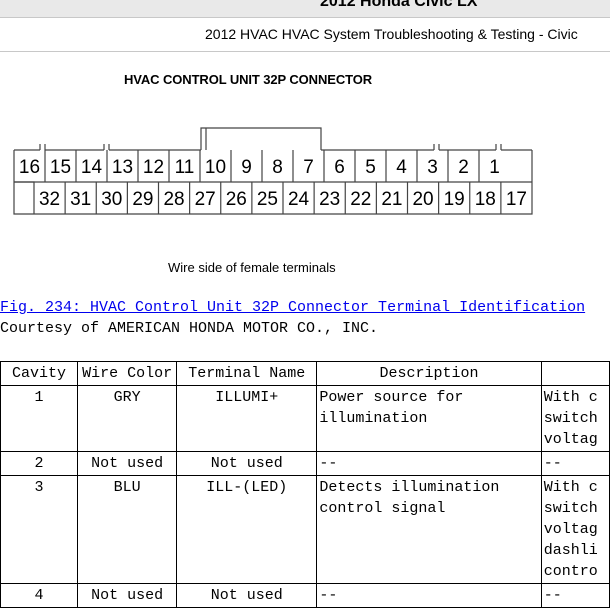 Image resolution: width=610 pixels, height=608 pixels. Describe the element at coordinates (205, 199) in the screenshot. I see `cavity-number: 27` at that location.